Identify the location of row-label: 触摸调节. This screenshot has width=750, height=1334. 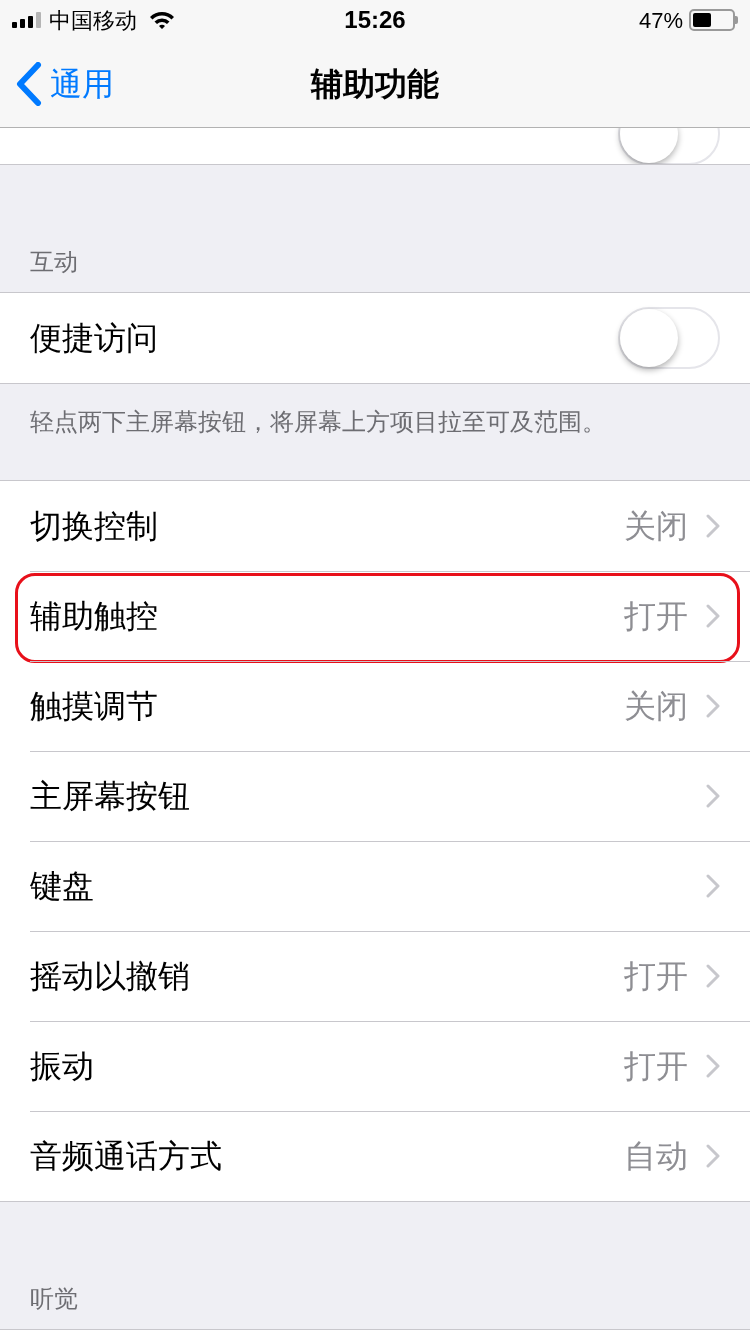
(94, 706).